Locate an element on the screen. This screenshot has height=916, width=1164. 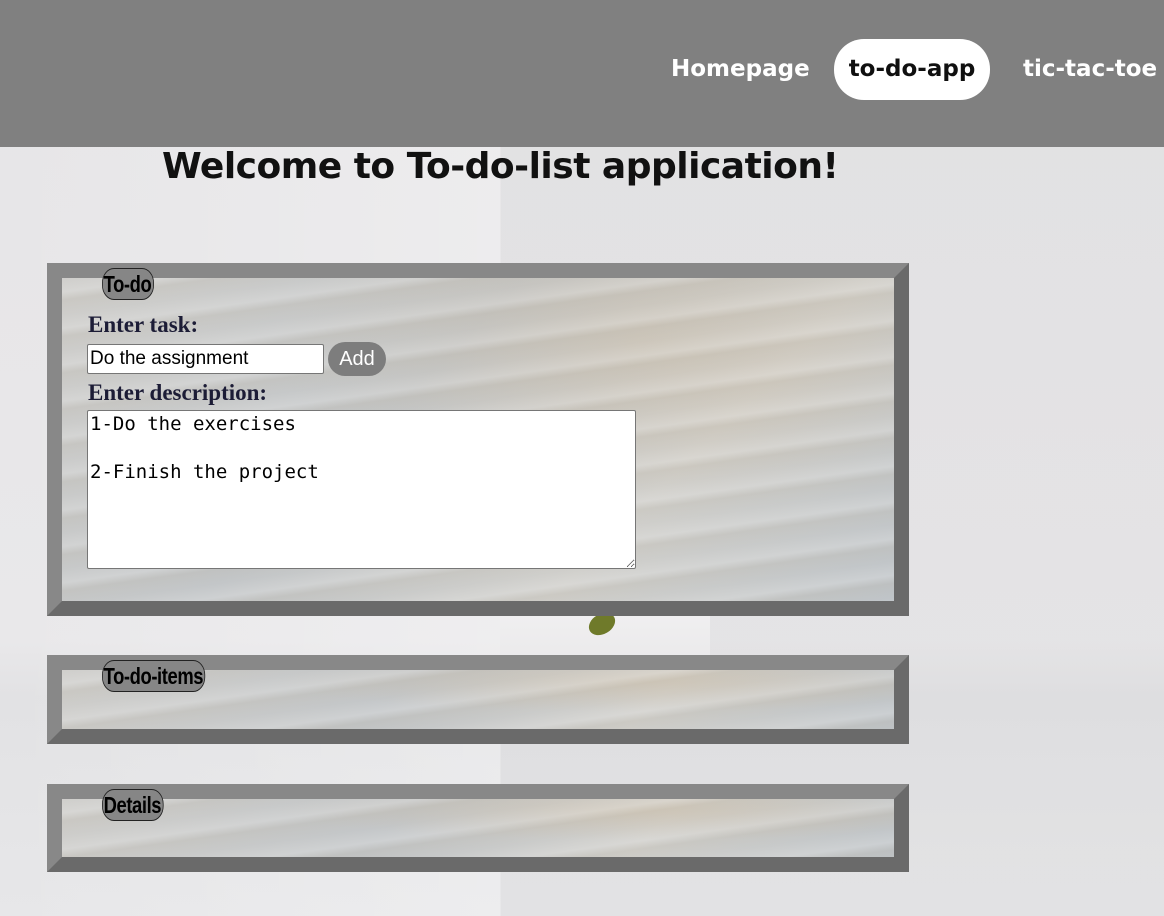
details-panel-legend: Details is located at coordinates (133, 805).